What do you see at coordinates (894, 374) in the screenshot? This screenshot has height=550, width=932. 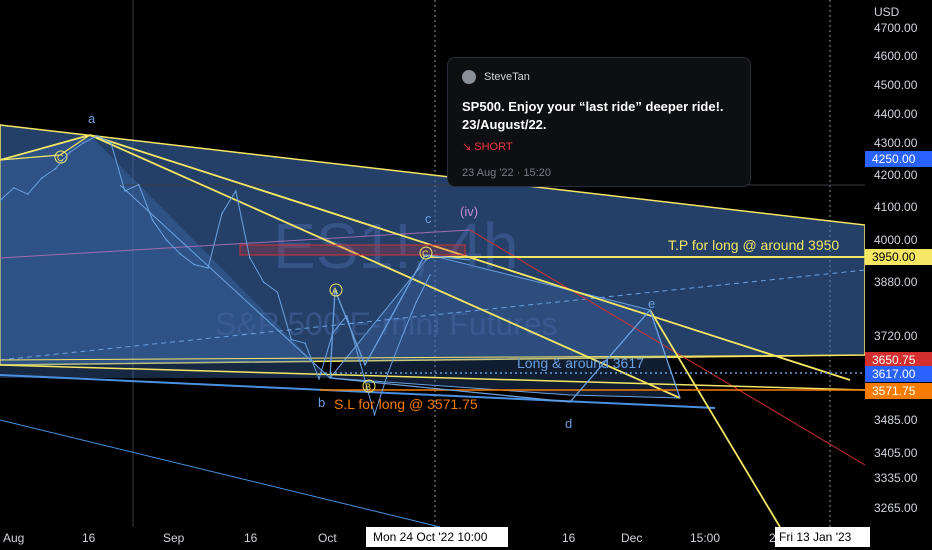 I see `svg-text: 3617.00` at bounding box center [894, 374].